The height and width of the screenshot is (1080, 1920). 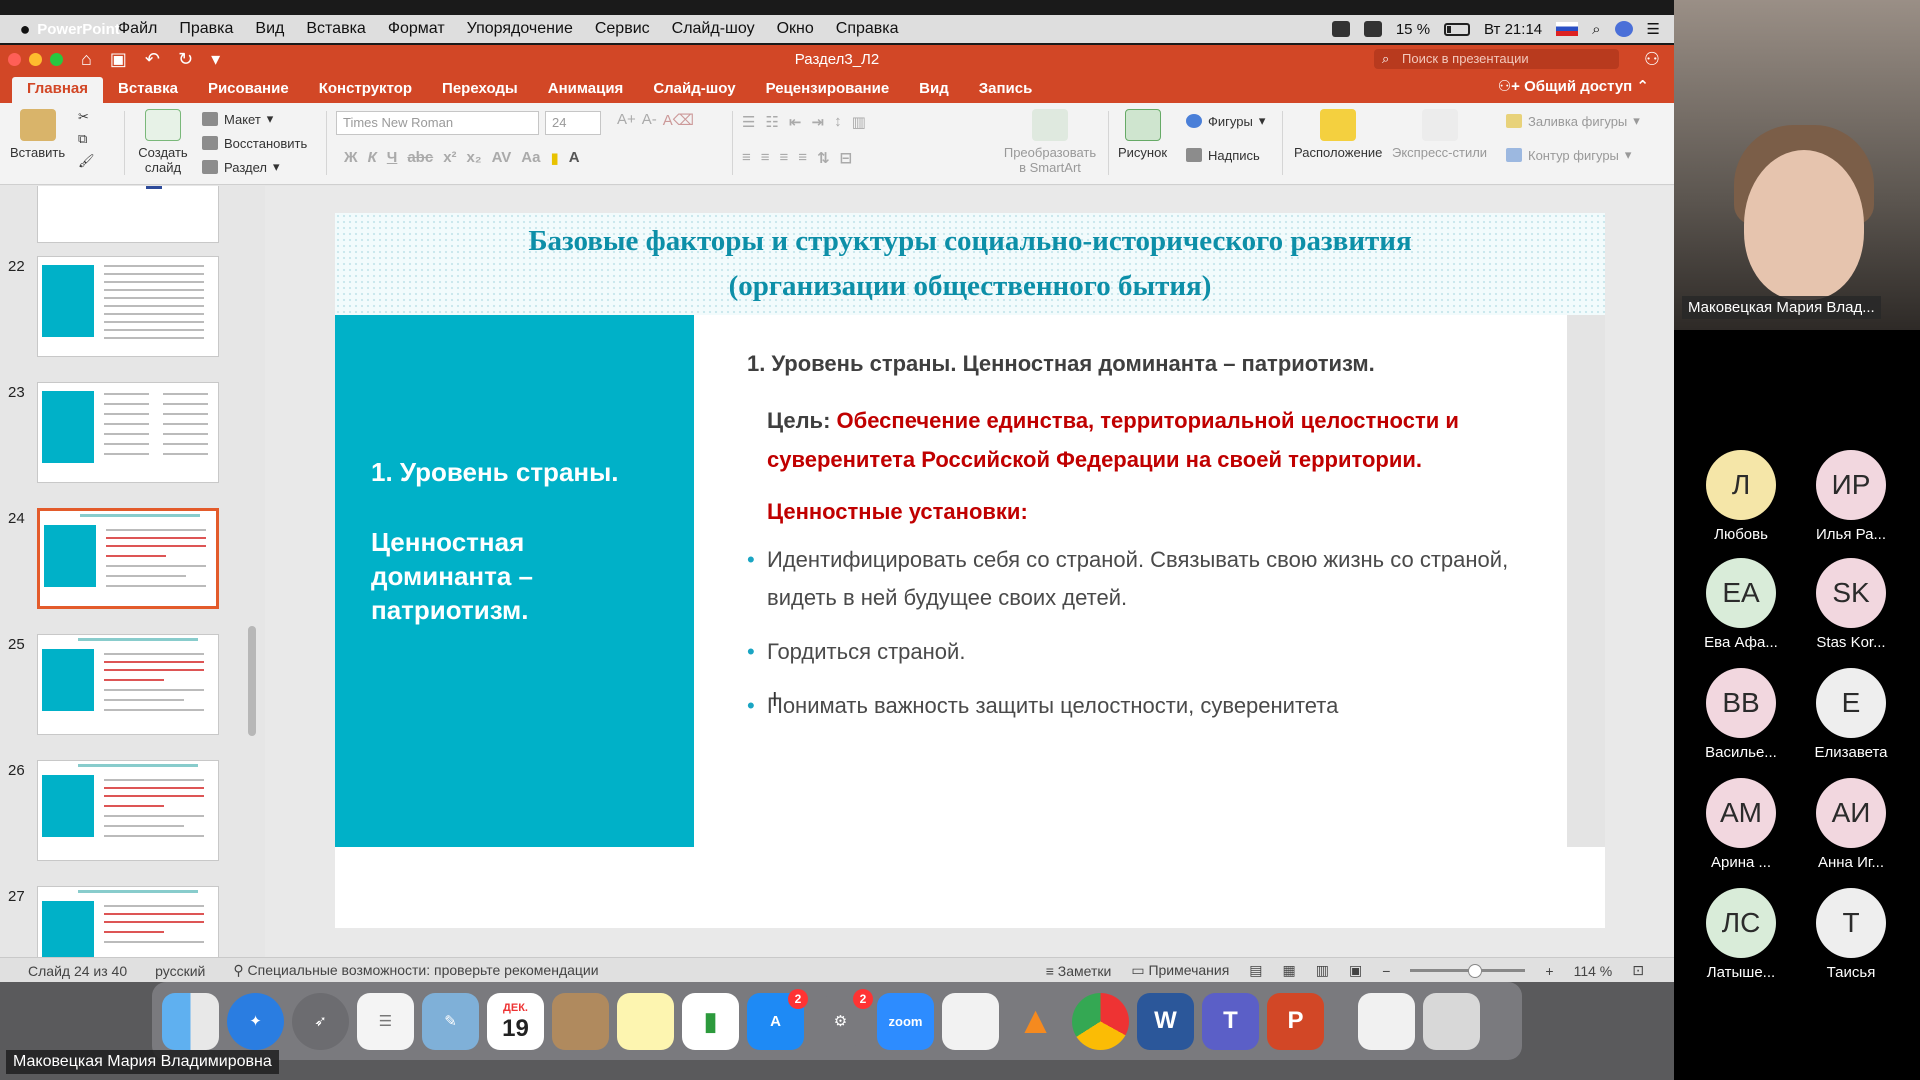 What do you see at coordinates (1851, 934) in the screenshot?
I see `participant-tile: Т Таисья` at bounding box center [1851, 934].